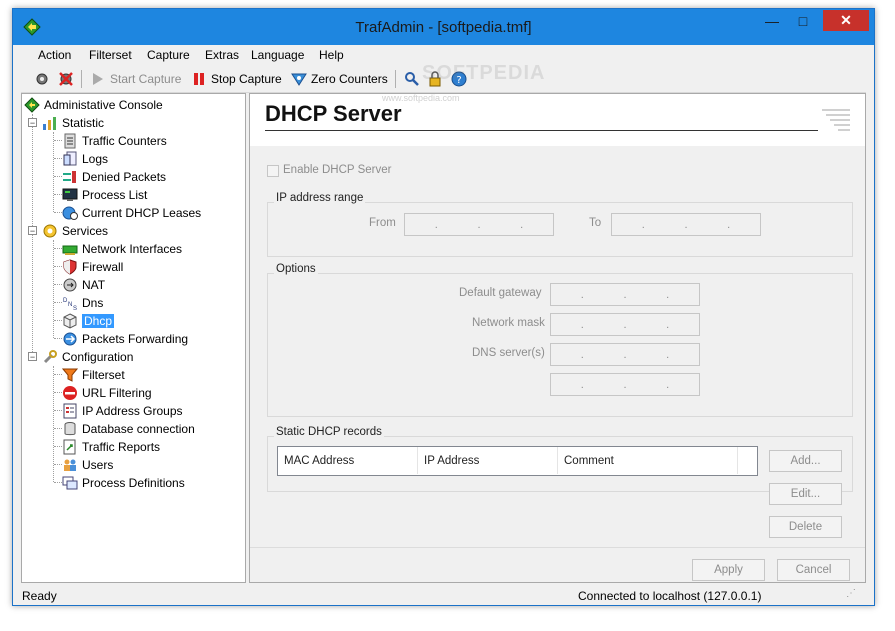 This screenshot has width=895, height=631. I want to click on tree-services: Services, so click(75, 230).